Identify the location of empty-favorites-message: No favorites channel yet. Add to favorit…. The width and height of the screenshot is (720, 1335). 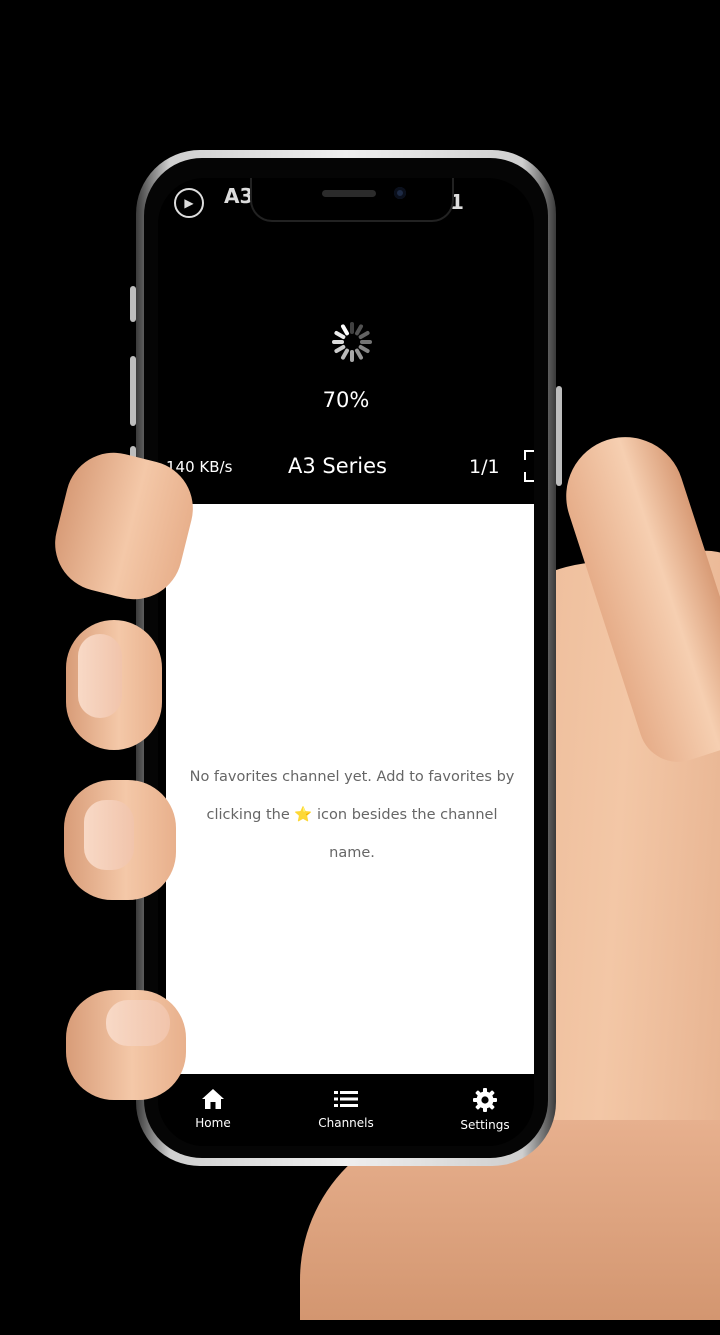
(352, 815).